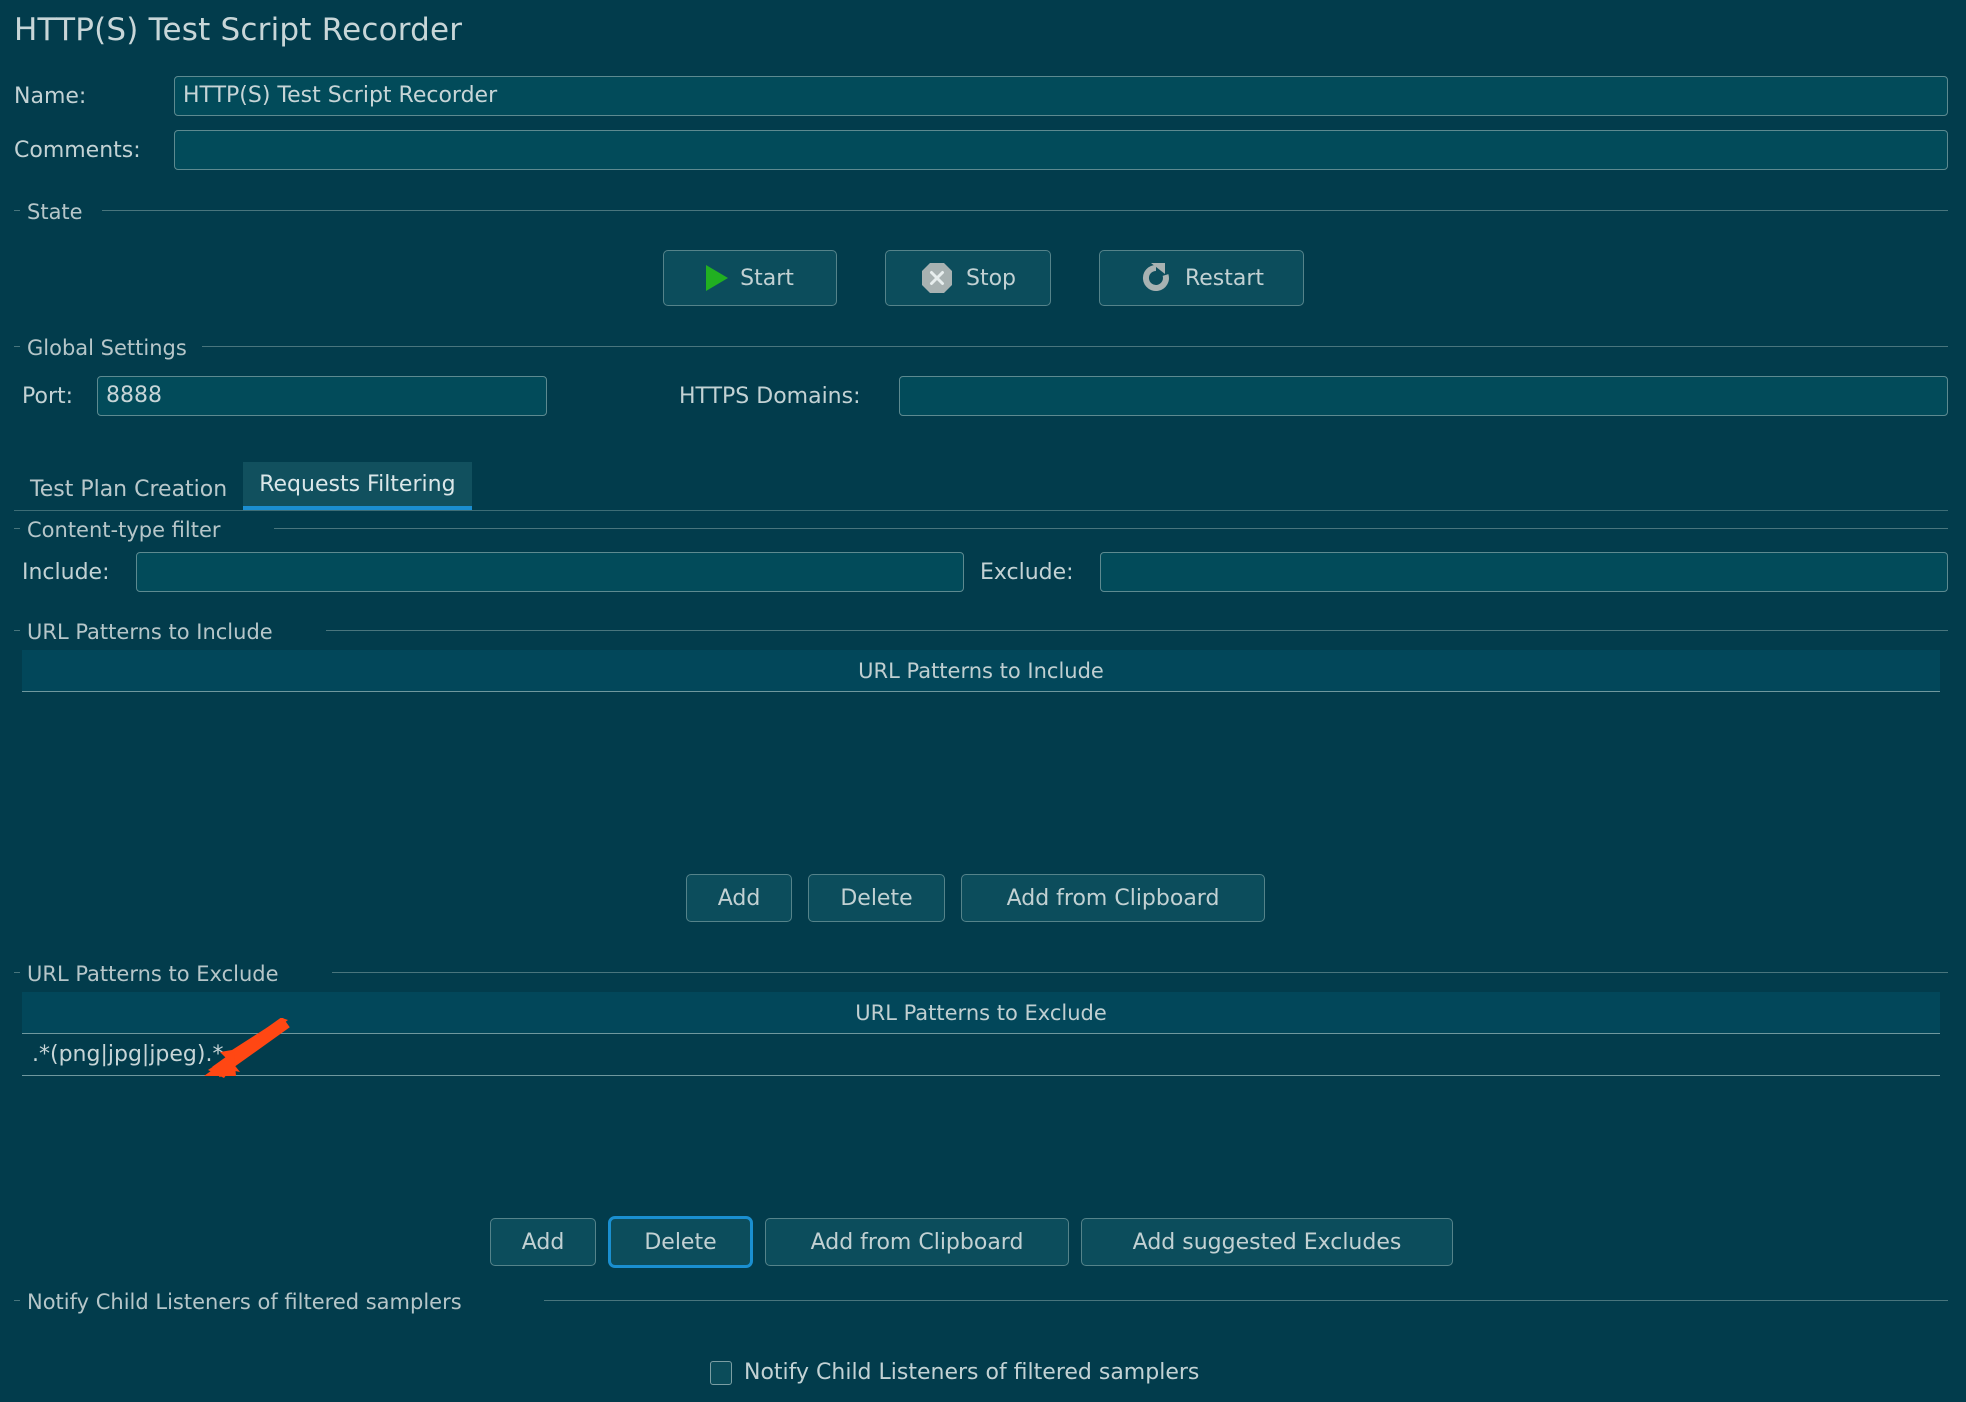 The width and height of the screenshot is (1966, 1402). I want to click on url-exclude-add-button: Add, so click(543, 1242).